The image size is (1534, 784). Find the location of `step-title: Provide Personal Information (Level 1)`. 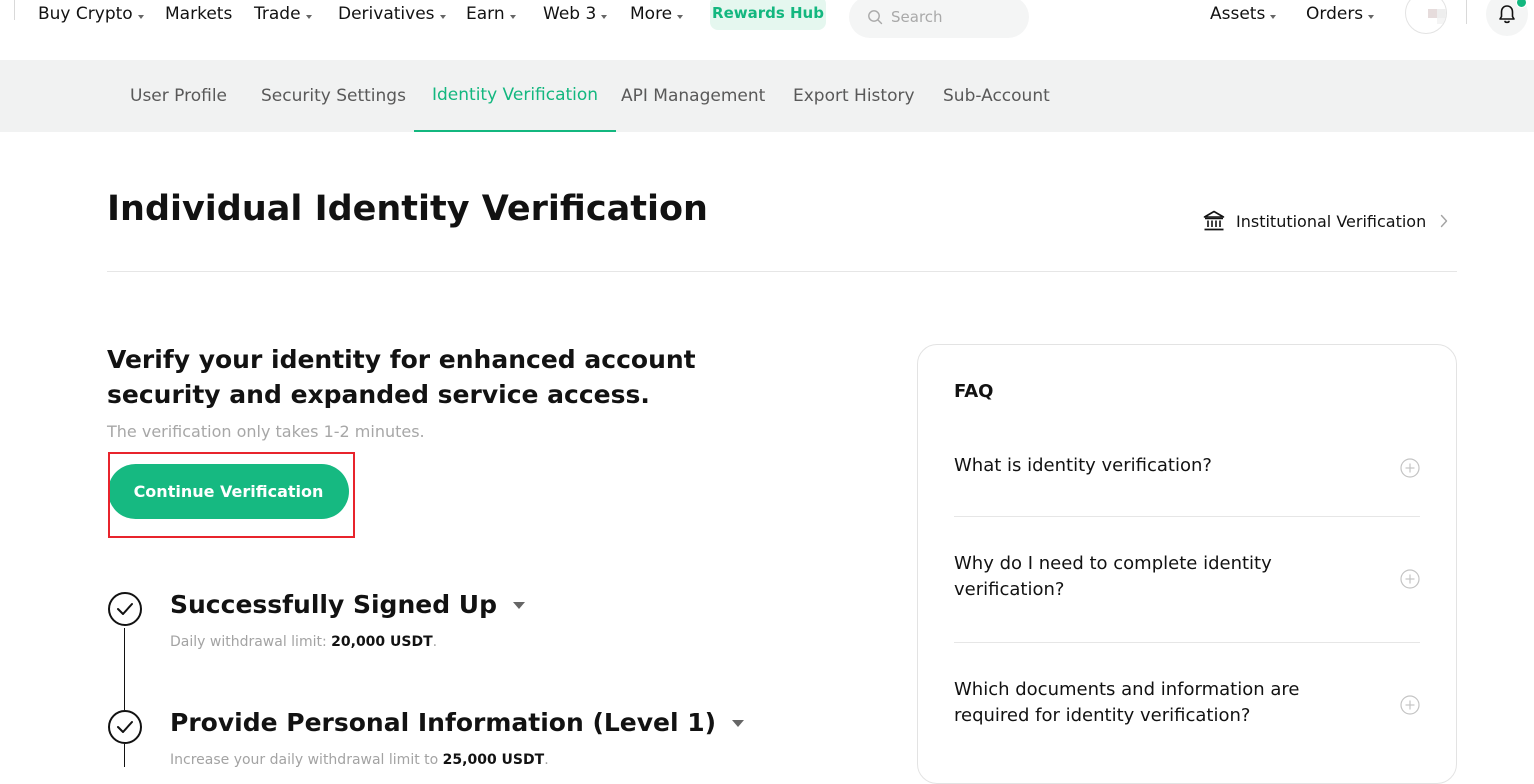

step-title: Provide Personal Information (Level 1) is located at coordinates (457, 722).